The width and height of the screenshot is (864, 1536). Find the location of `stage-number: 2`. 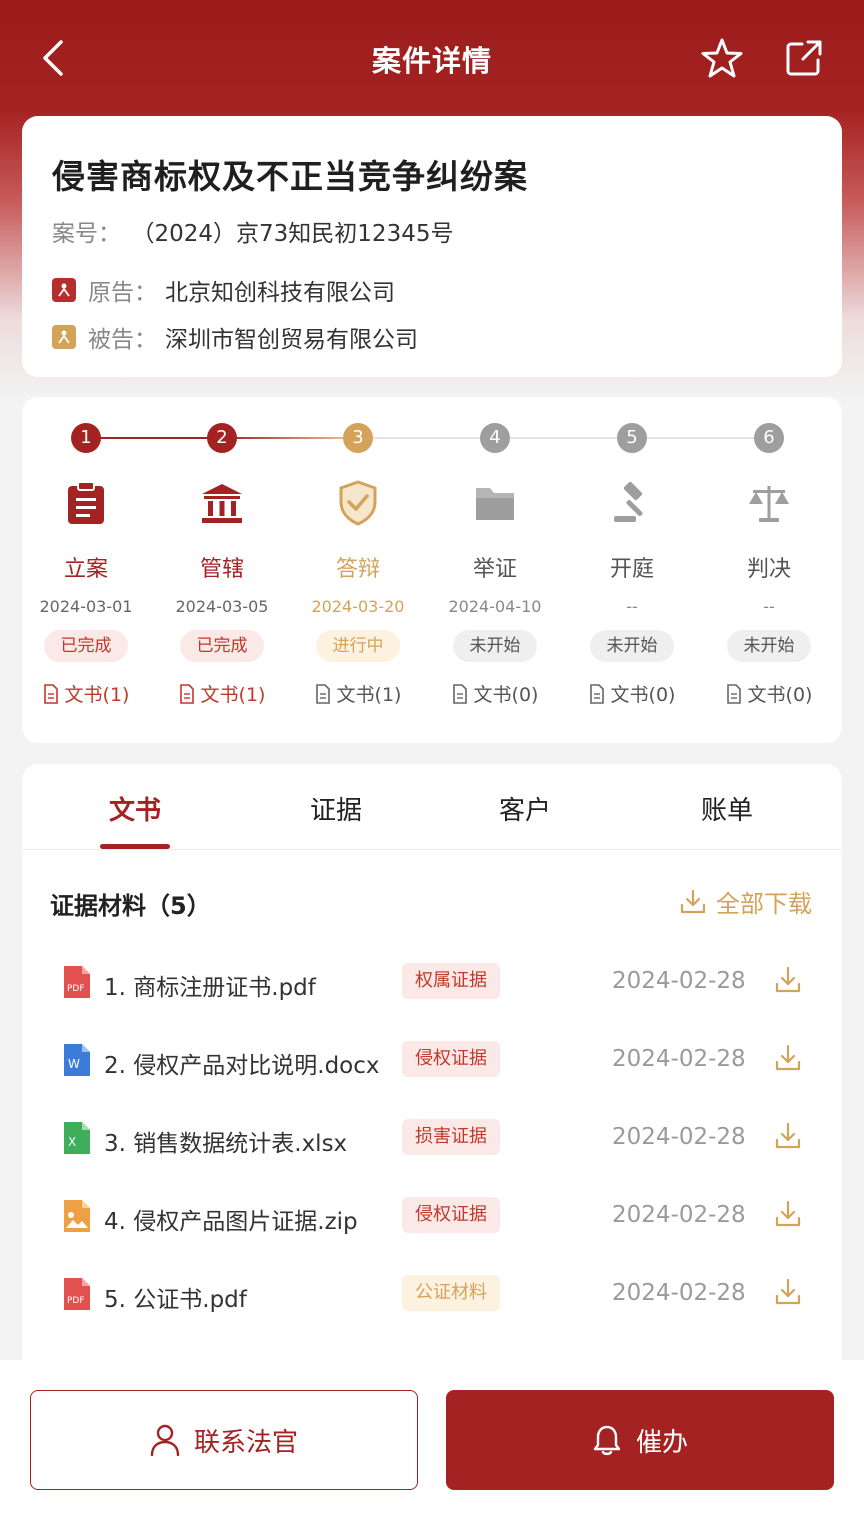

stage-number: 2 is located at coordinates (222, 438).